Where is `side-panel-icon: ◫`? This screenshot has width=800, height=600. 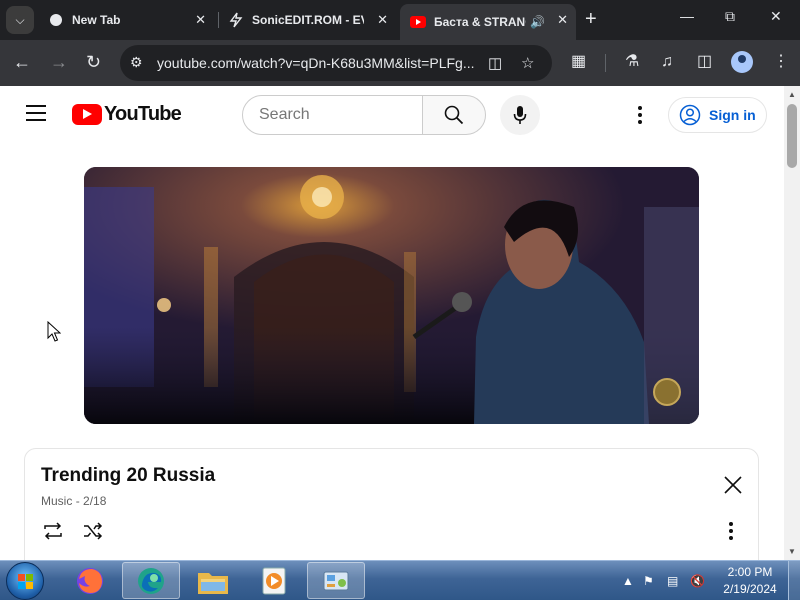 side-panel-icon: ◫ is located at coordinates (704, 62).